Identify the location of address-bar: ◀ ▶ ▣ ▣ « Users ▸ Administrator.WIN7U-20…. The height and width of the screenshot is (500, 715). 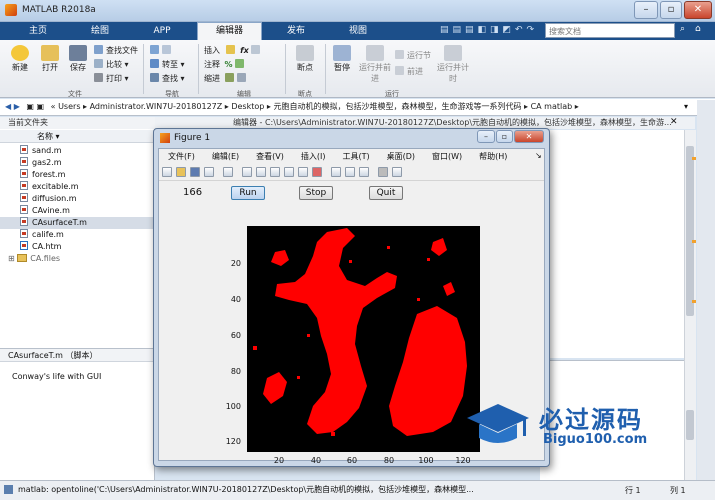
(357, 107).